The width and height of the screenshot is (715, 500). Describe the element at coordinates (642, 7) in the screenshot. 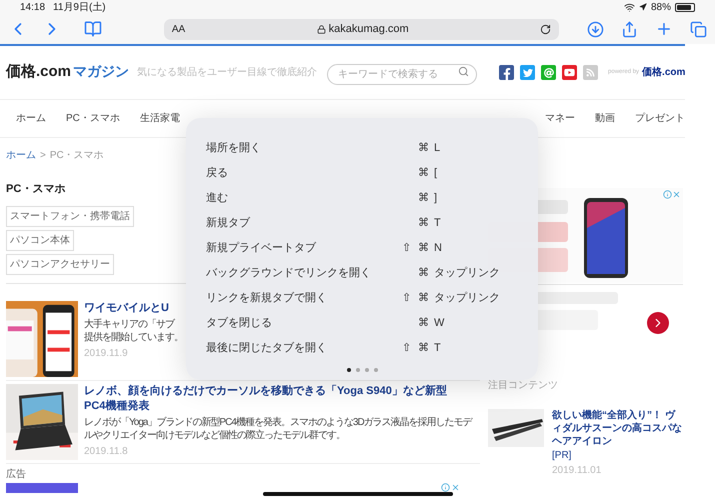

I see `location-icon` at that location.